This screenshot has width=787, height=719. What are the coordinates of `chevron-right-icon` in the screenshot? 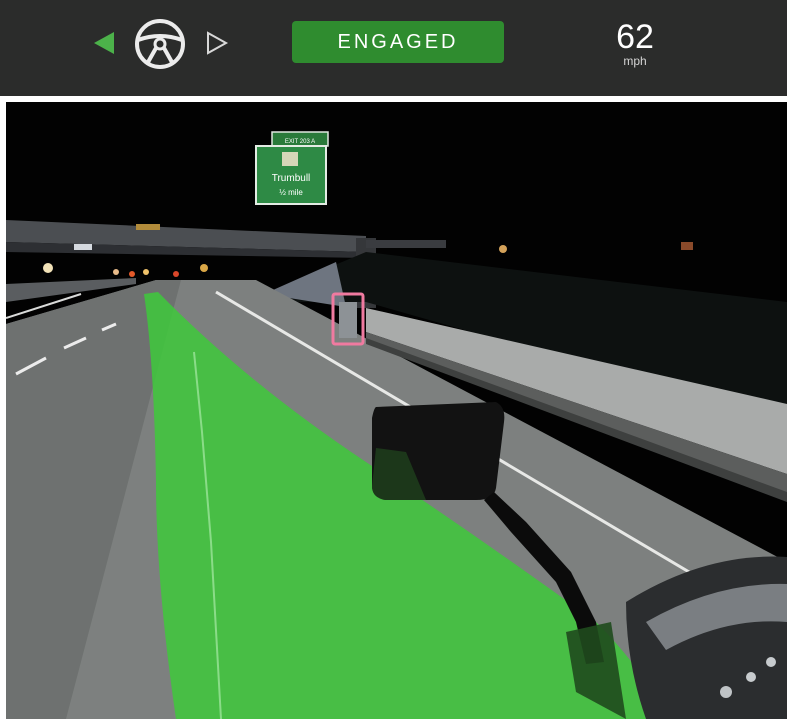 It's located at (217, 43).